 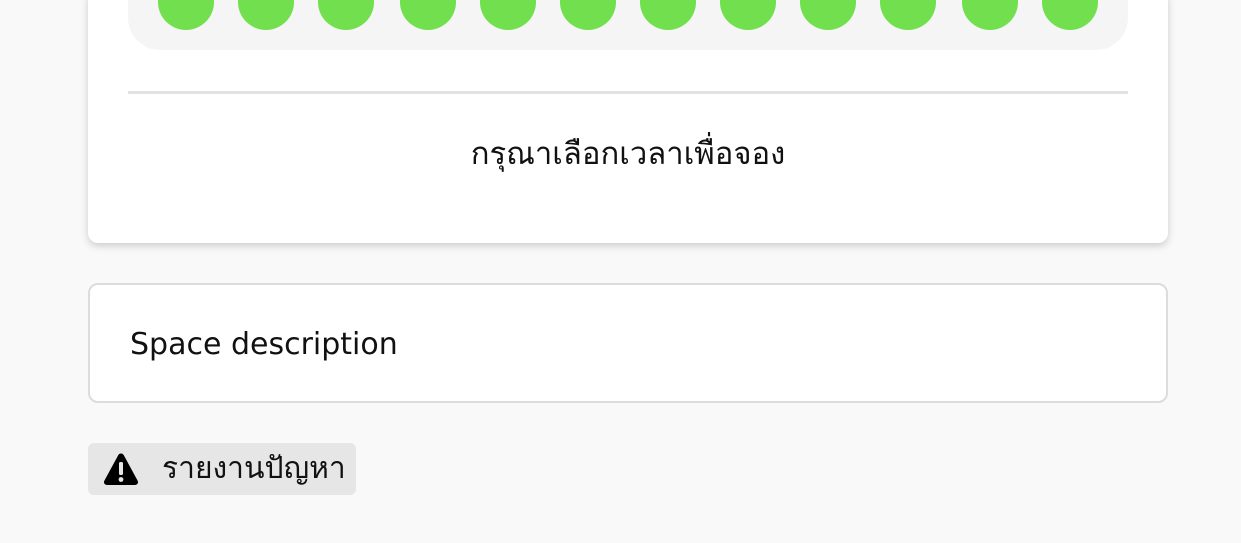 I want to click on warning-triangle-icon, so click(x=121, y=469).